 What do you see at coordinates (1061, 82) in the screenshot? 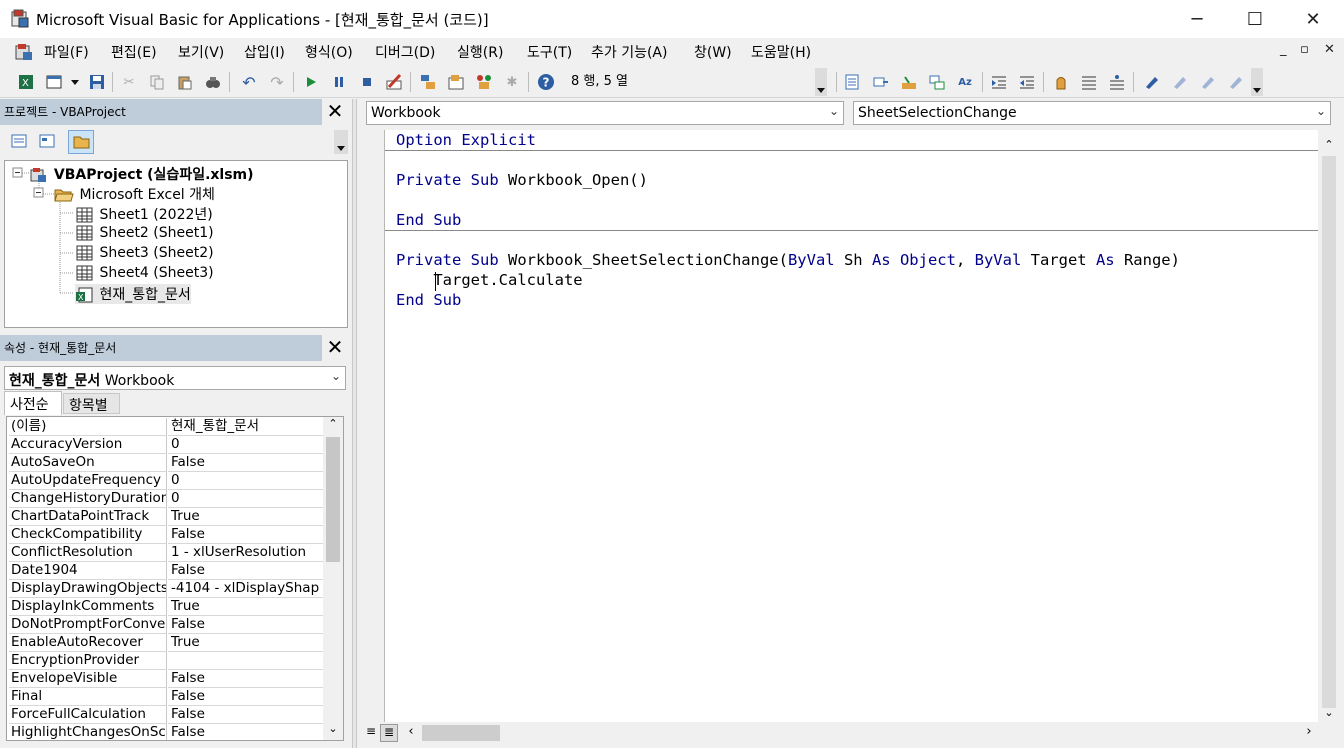
I see `toggle-breakpoint-icon` at bounding box center [1061, 82].